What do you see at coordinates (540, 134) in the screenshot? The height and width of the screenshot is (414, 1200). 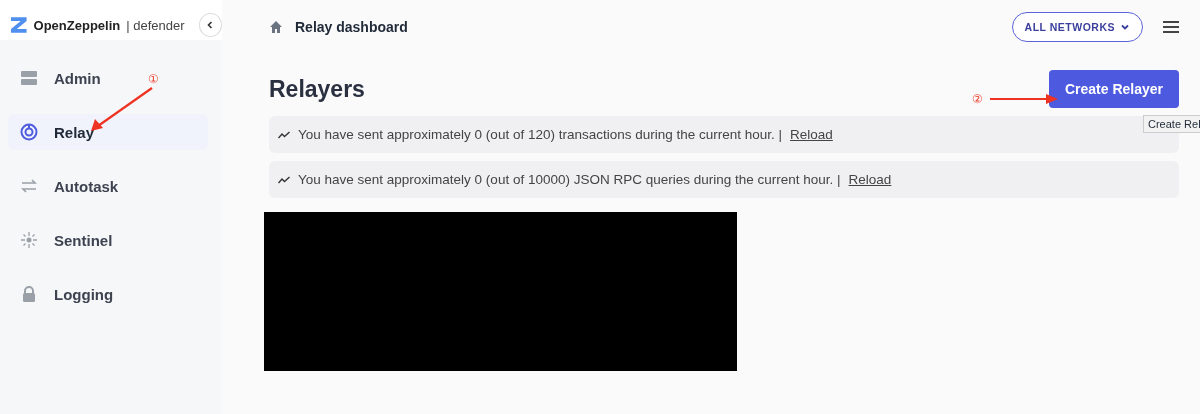 I see `notice-text: You have sent approximately 0 (out of 120) transactions during the current hour. |` at bounding box center [540, 134].